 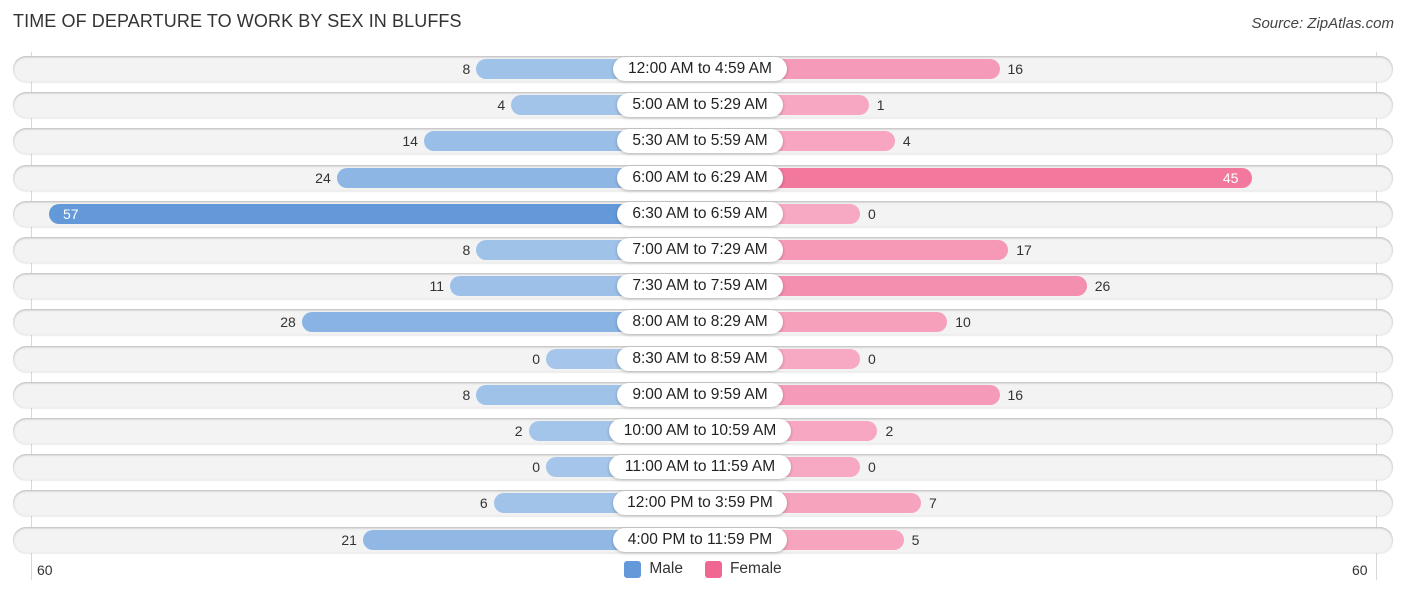 I want to click on category-label: 11:00 AM to 11:59 AM, so click(x=700, y=467).